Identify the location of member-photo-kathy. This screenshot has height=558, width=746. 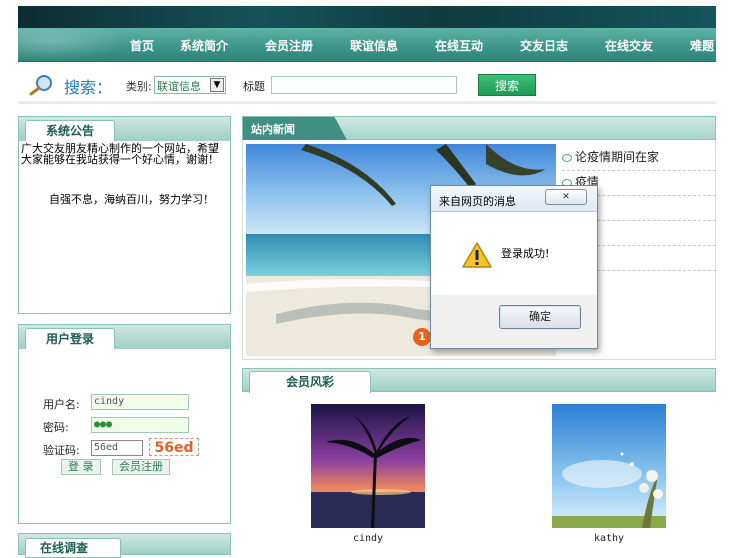
(609, 466).